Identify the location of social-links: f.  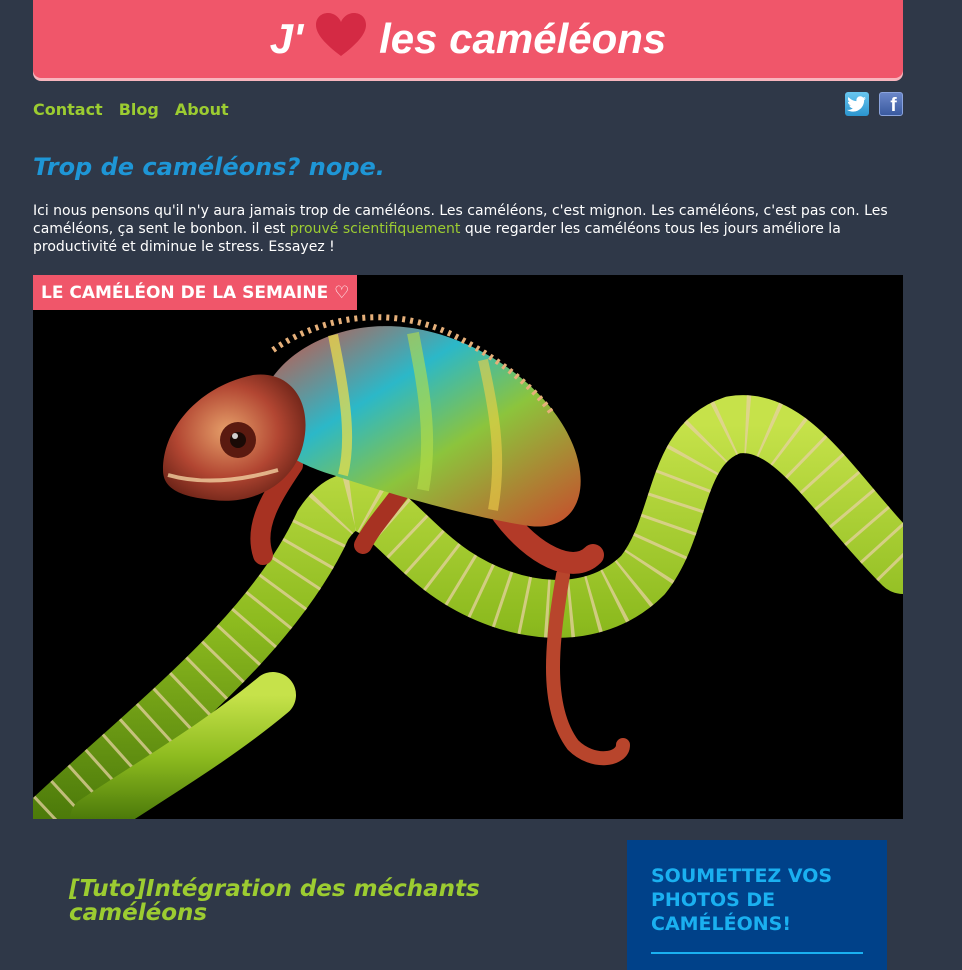
(874, 104).